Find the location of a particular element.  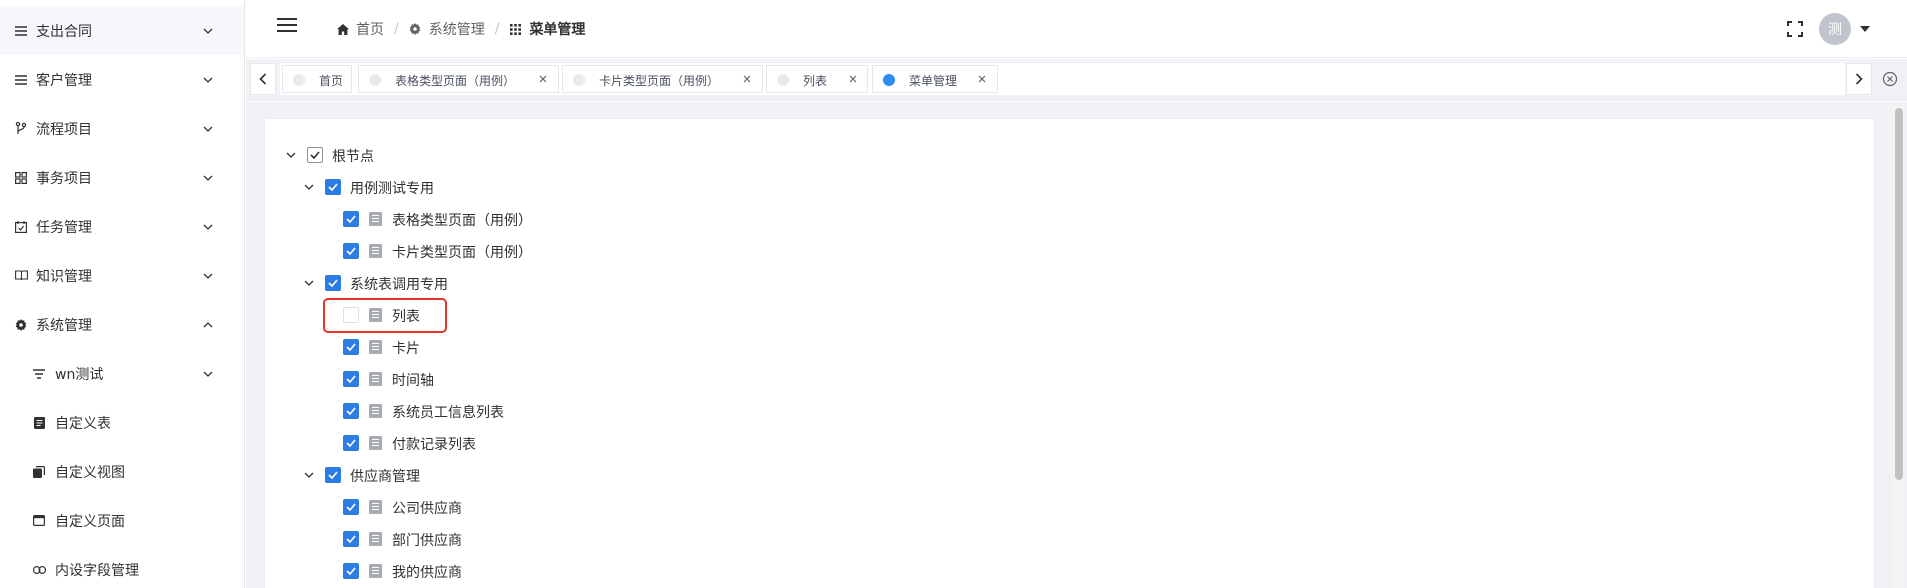

sidebar: 支出合同 客户管理 流程项目 事务项目 任务管理 知识管理 系统管理 wn测试 is located at coordinates (122, 294).